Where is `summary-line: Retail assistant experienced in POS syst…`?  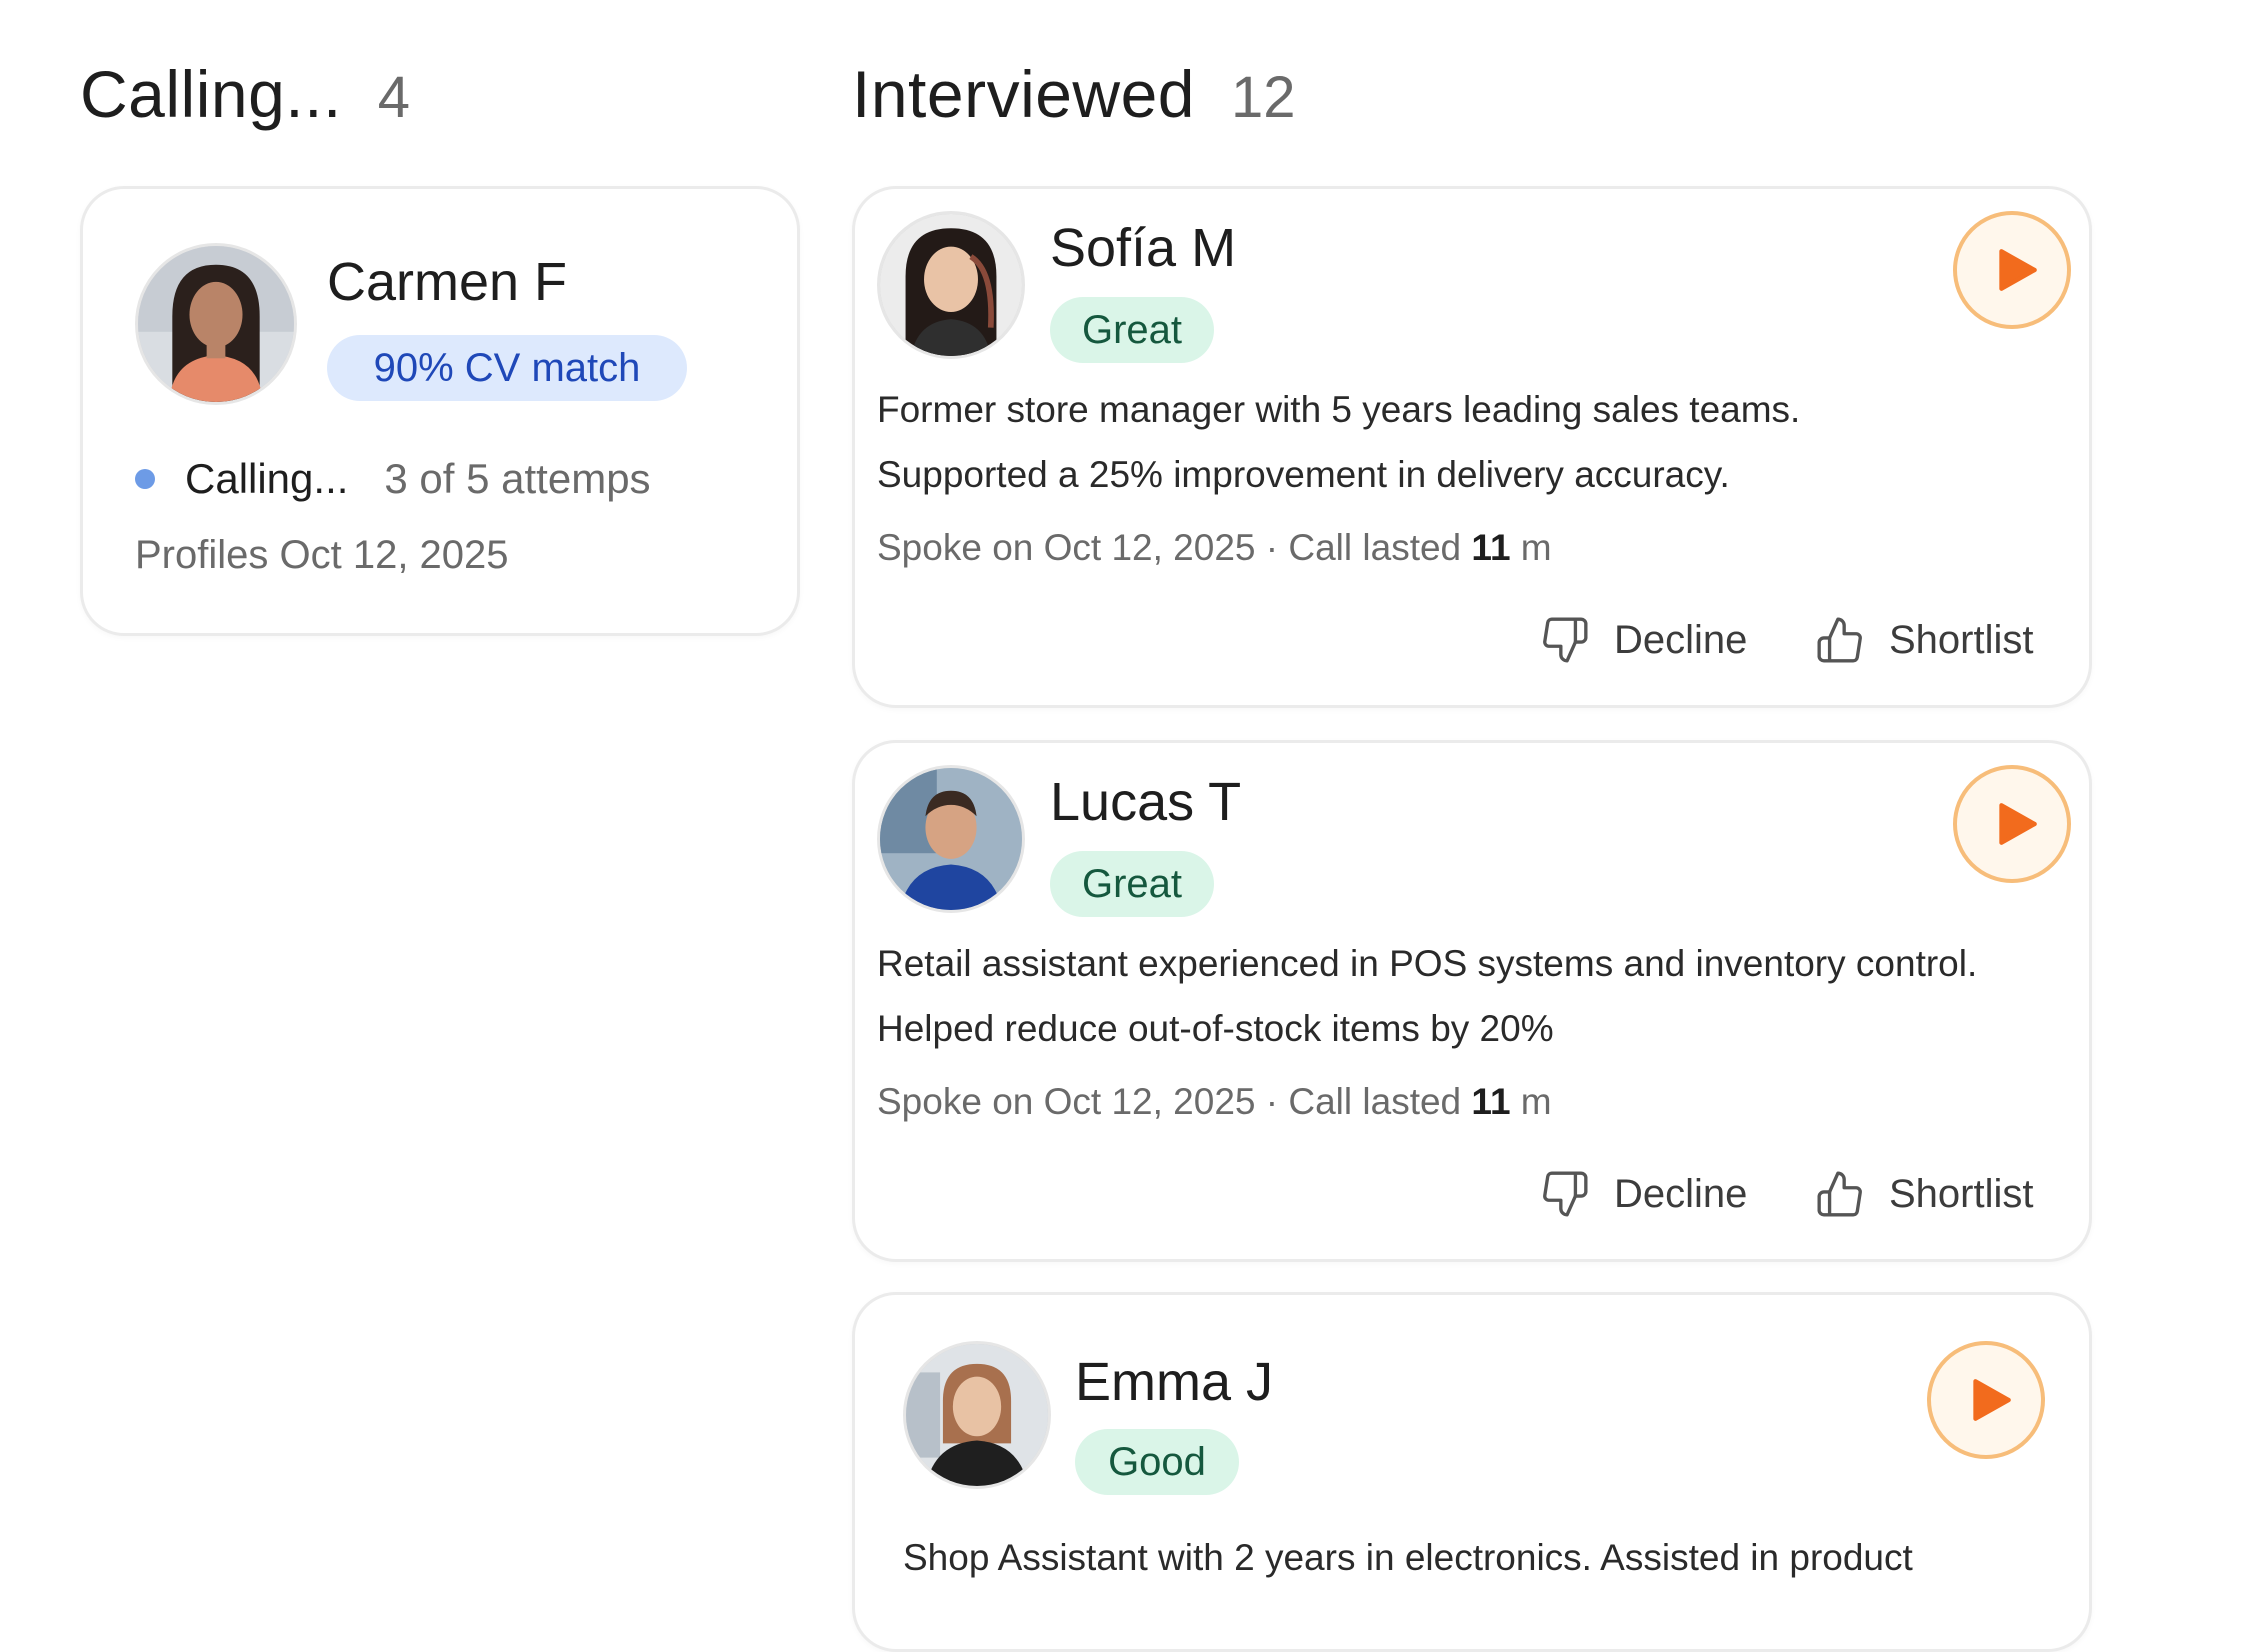 summary-line: Retail assistant experienced in POS syst… is located at coordinates (1427, 963).